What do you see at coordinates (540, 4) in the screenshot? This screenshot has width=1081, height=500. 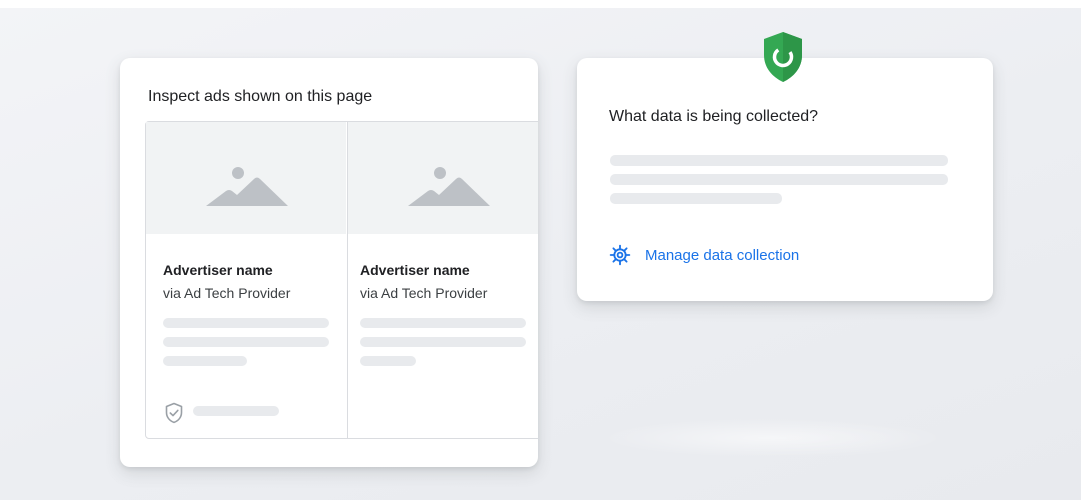 I see `top-band` at bounding box center [540, 4].